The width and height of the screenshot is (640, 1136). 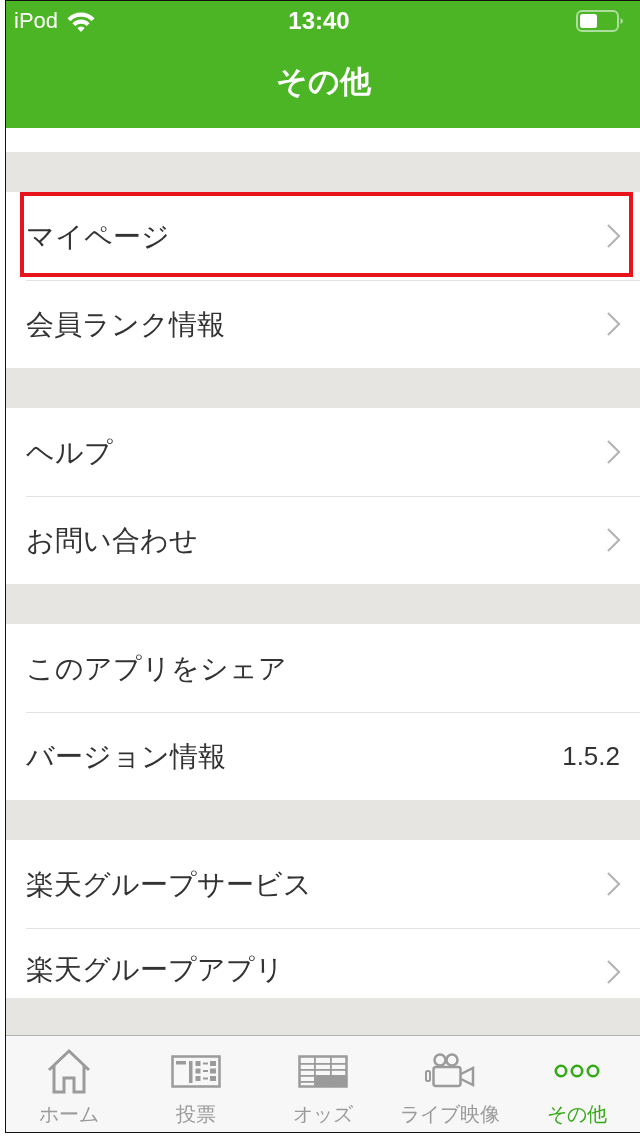 What do you see at coordinates (319, 21) in the screenshot?
I see `status-time: 13:40` at bounding box center [319, 21].